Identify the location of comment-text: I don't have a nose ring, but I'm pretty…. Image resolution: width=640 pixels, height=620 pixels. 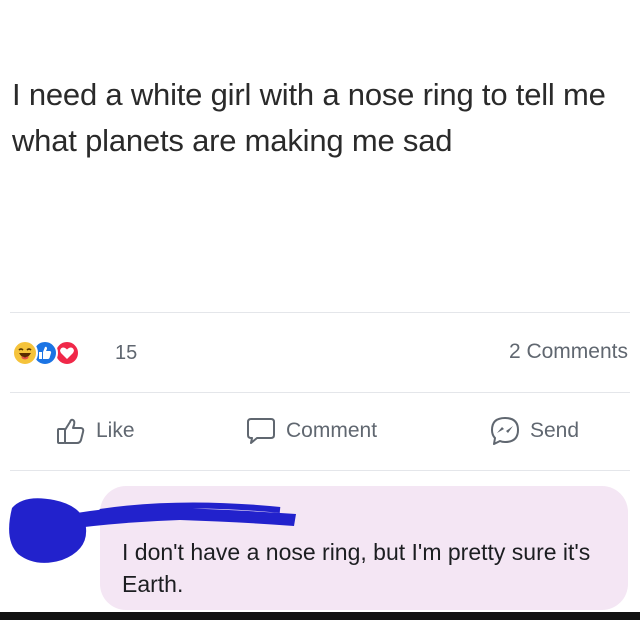
(356, 568).